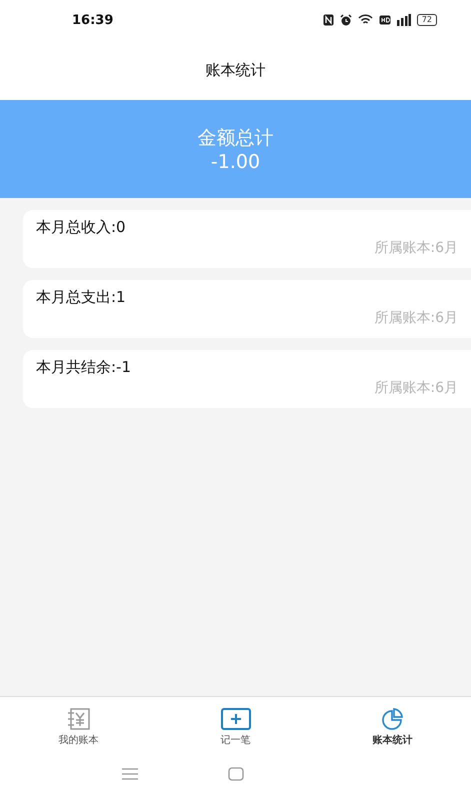 The width and height of the screenshot is (471, 791). I want to click on total-label: 金额总计, so click(236, 138).